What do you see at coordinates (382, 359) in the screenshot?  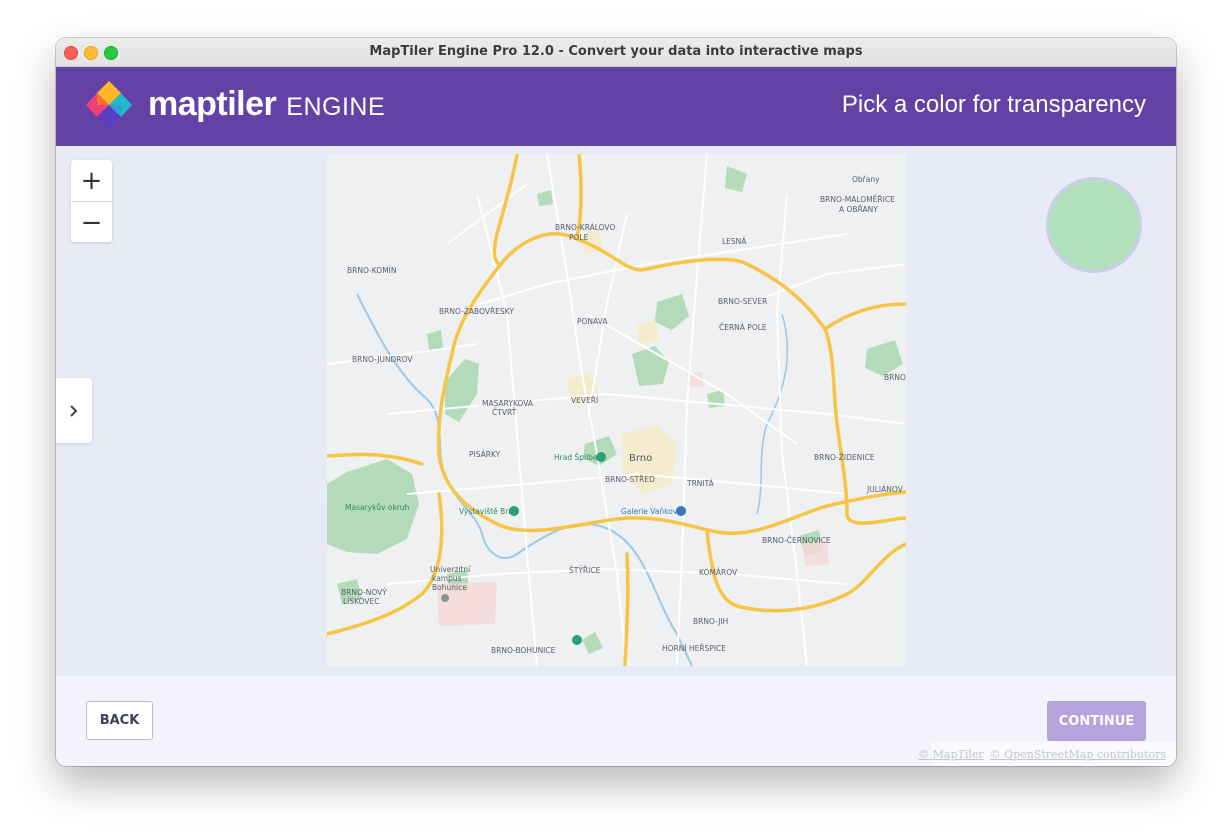 I see `map-label-jundrov: BRNO-JUNDROV` at bounding box center [382, 359].